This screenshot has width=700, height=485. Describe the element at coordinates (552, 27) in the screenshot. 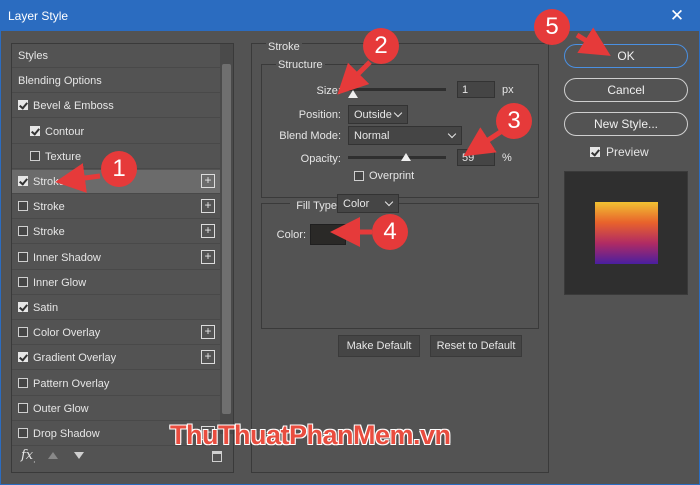

I see `annotation-badge-5: 5` at that location.